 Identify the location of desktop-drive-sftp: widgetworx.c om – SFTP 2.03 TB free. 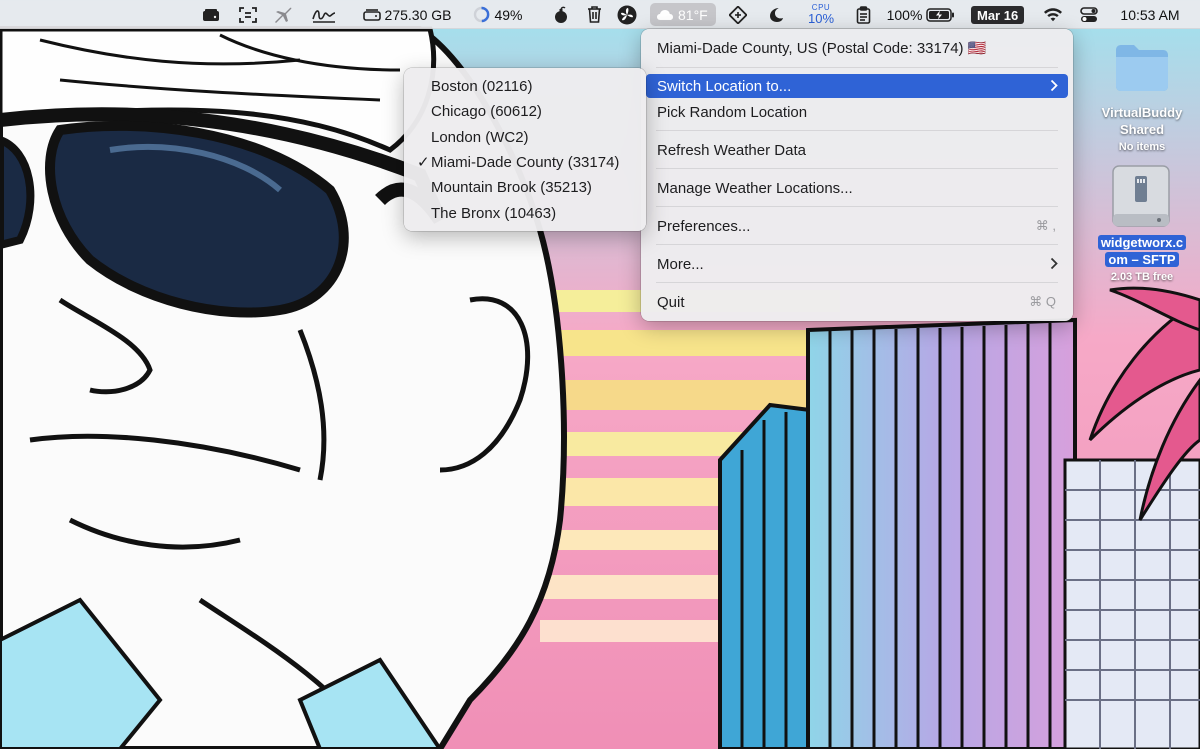
(1142, 224).